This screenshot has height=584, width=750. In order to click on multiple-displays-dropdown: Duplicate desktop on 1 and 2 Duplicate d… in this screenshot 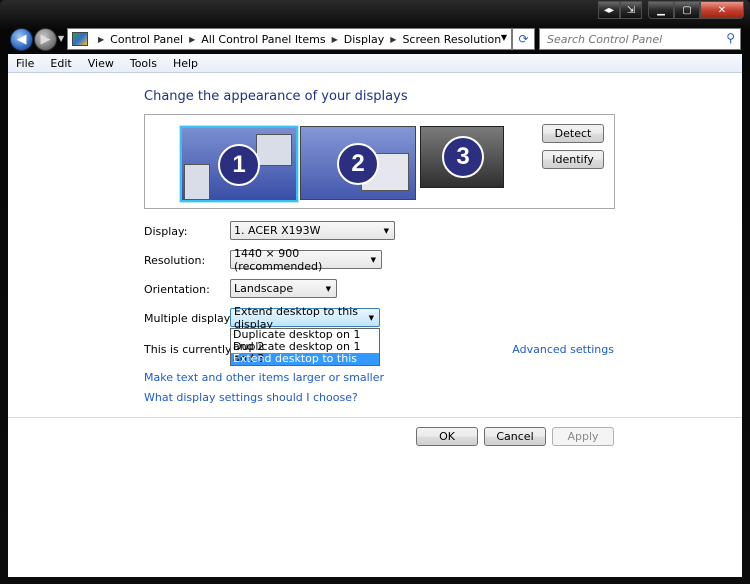, I will do `click(305, 352)`.